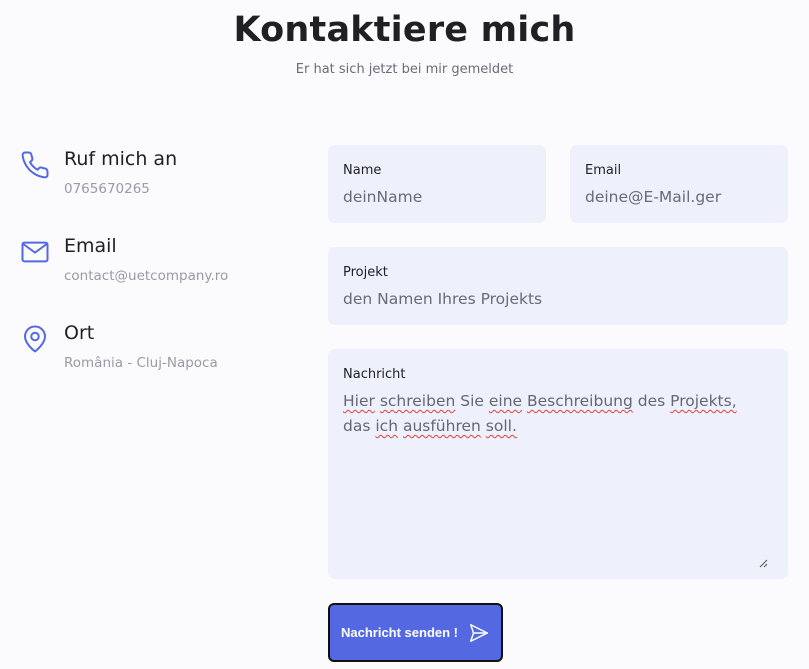 The width and height of the screenshot is (809, 669). What do you see at coordinates (165, 178) in the screenshot?
I see `contact-info-phone: Ruf mich an 0765670265` at bounding box center [165, 178].